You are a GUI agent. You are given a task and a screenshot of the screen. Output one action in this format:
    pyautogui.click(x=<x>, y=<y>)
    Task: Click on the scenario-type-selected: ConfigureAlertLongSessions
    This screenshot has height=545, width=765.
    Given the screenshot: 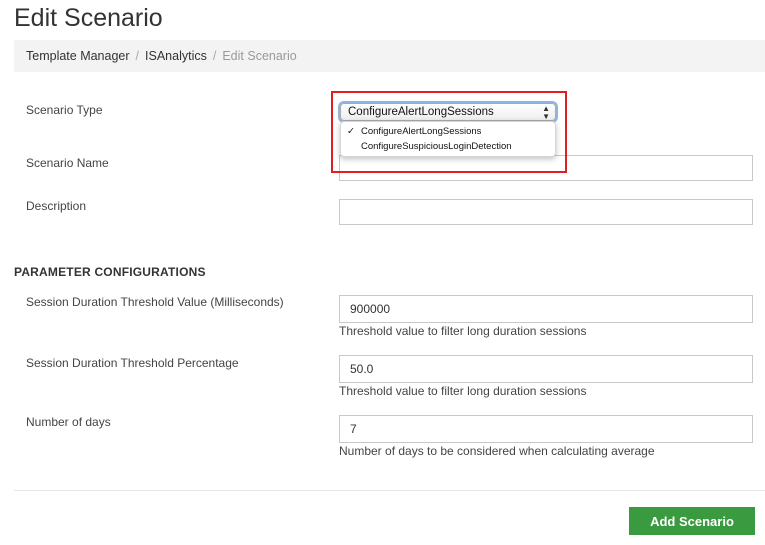 What is the action you would take?
    pyautogui.click(x=421, y=112)
    